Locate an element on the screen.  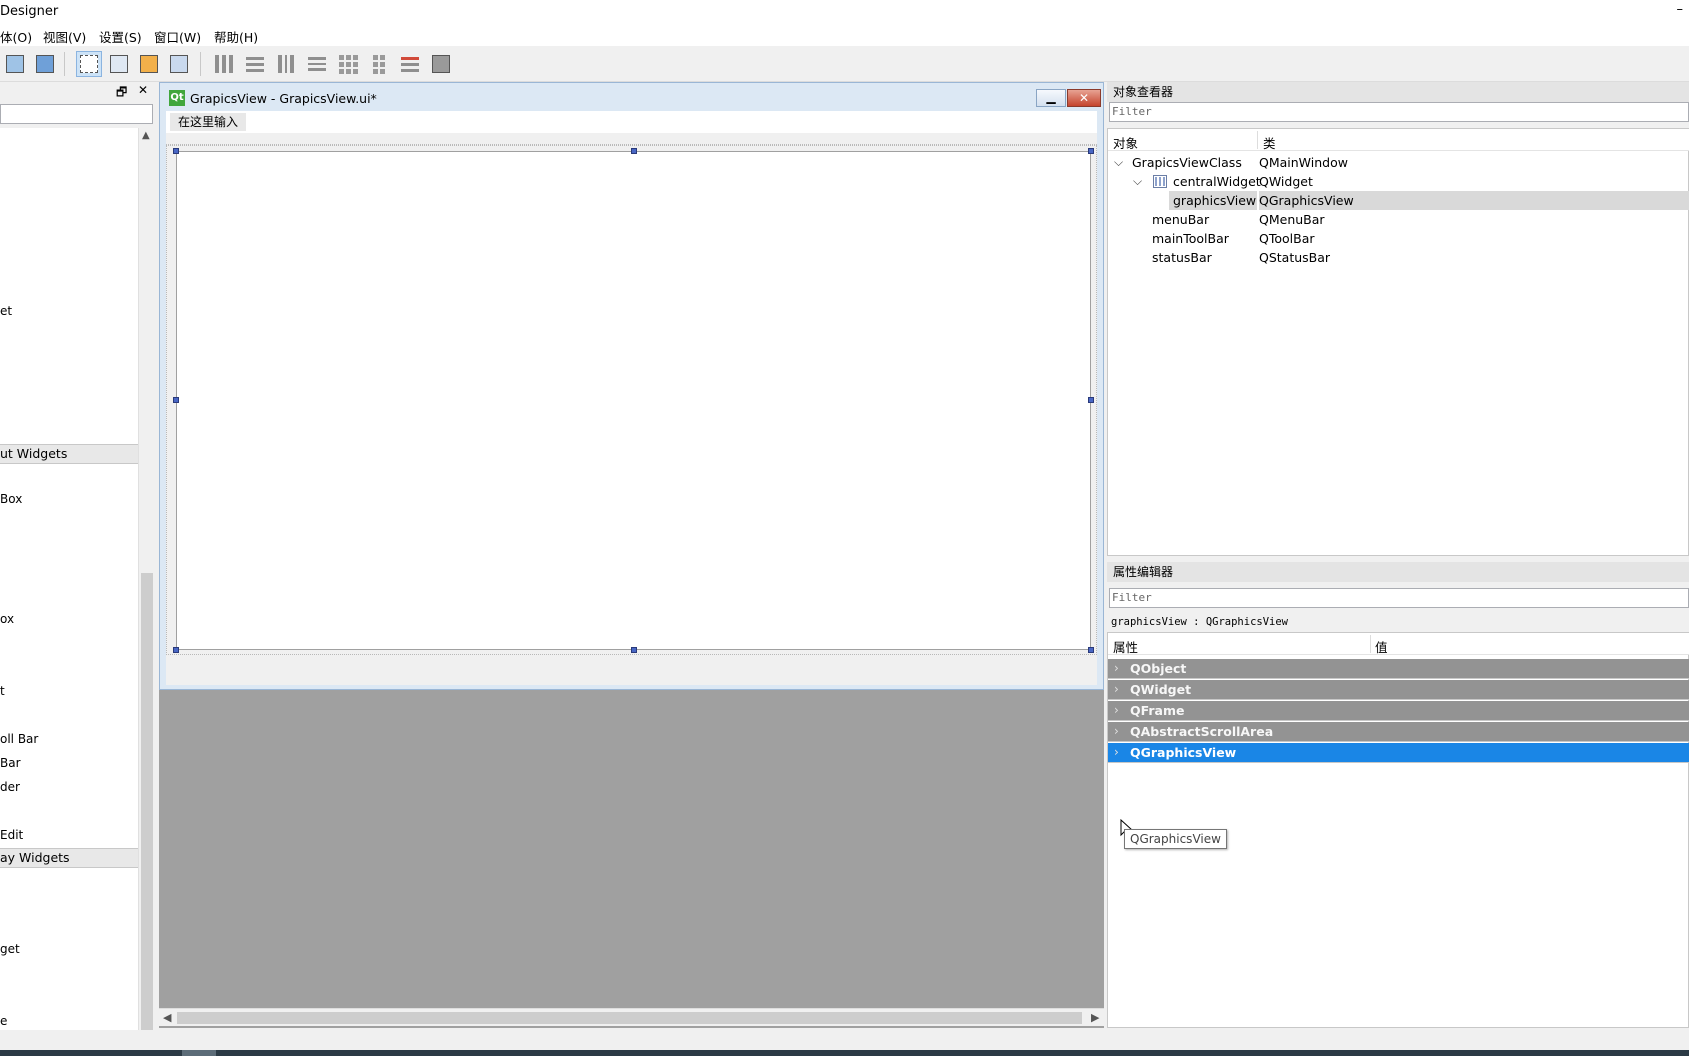
widget-box-header: 🗗 ✕ is located at coordinates (78, 91).